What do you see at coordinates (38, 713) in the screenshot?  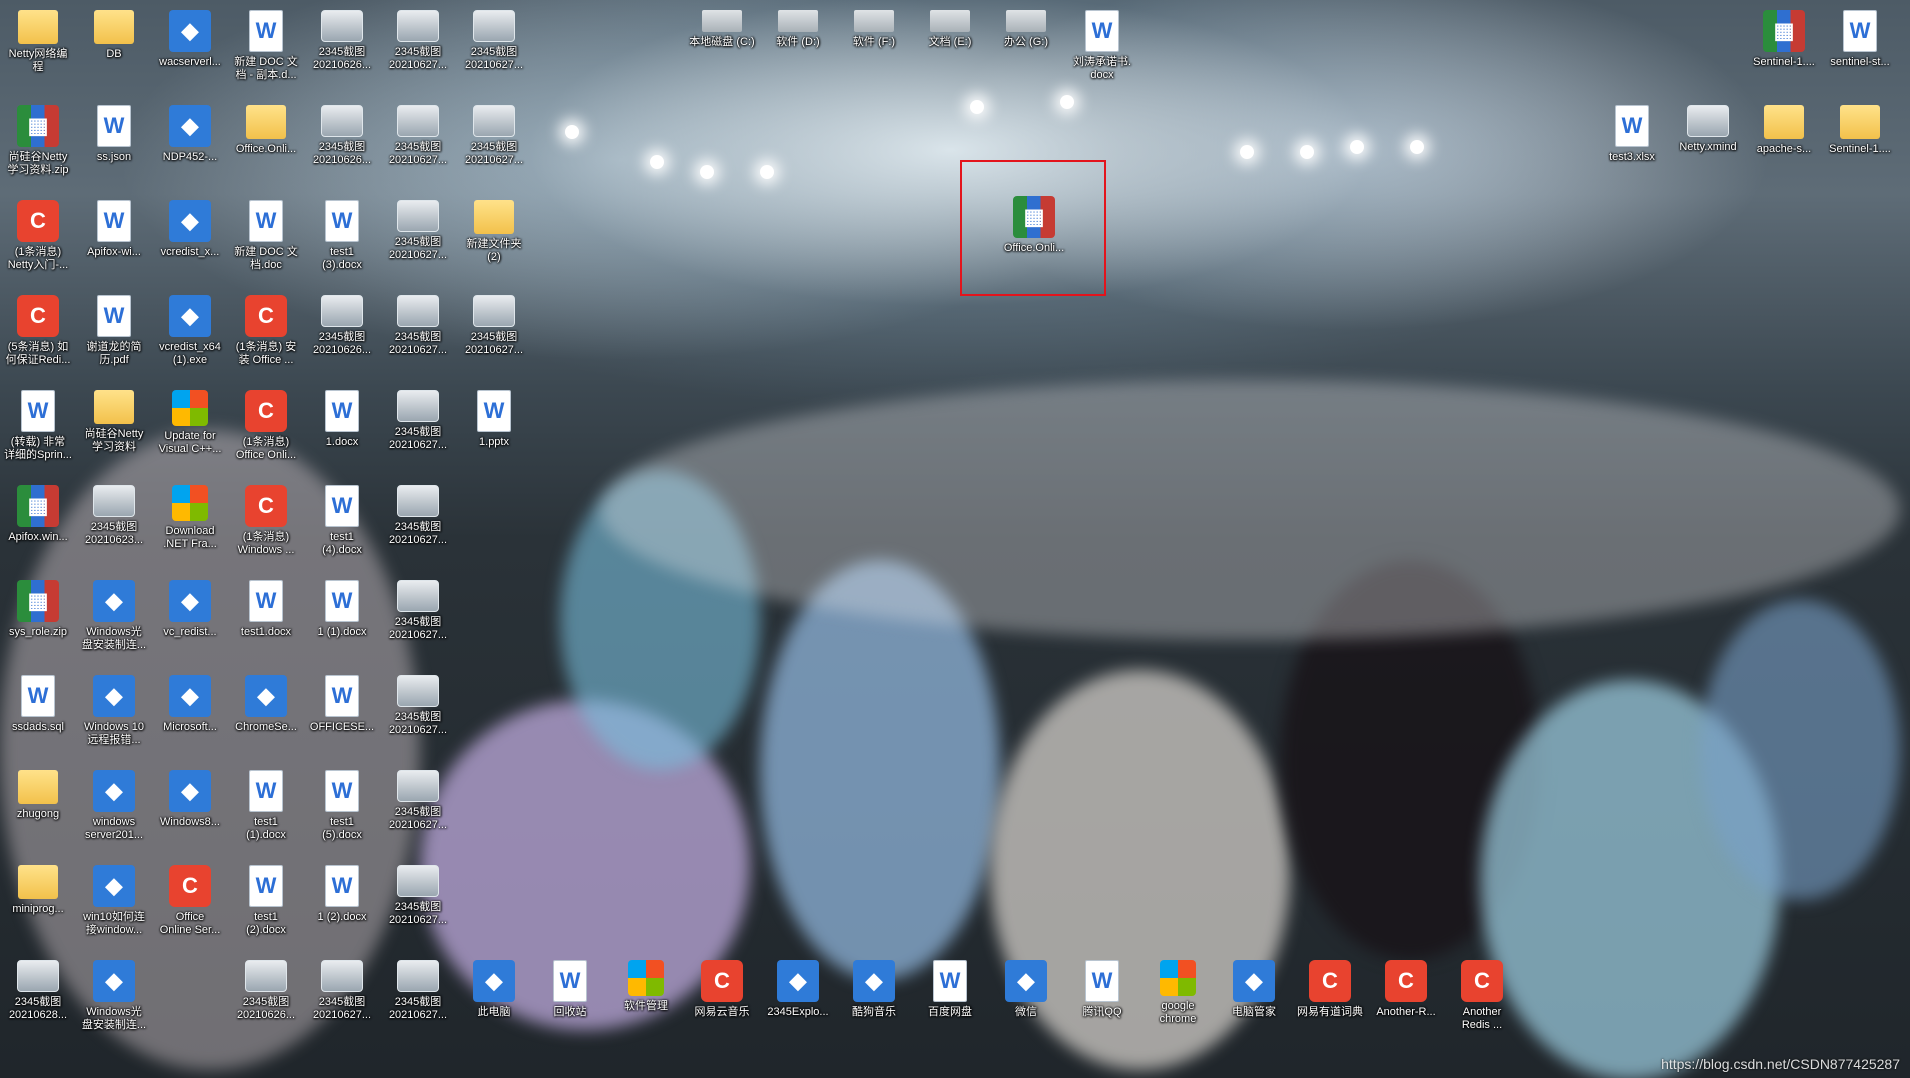 I see `desktop-icon: Wssdads.sql` at bounding box center [38, 713].